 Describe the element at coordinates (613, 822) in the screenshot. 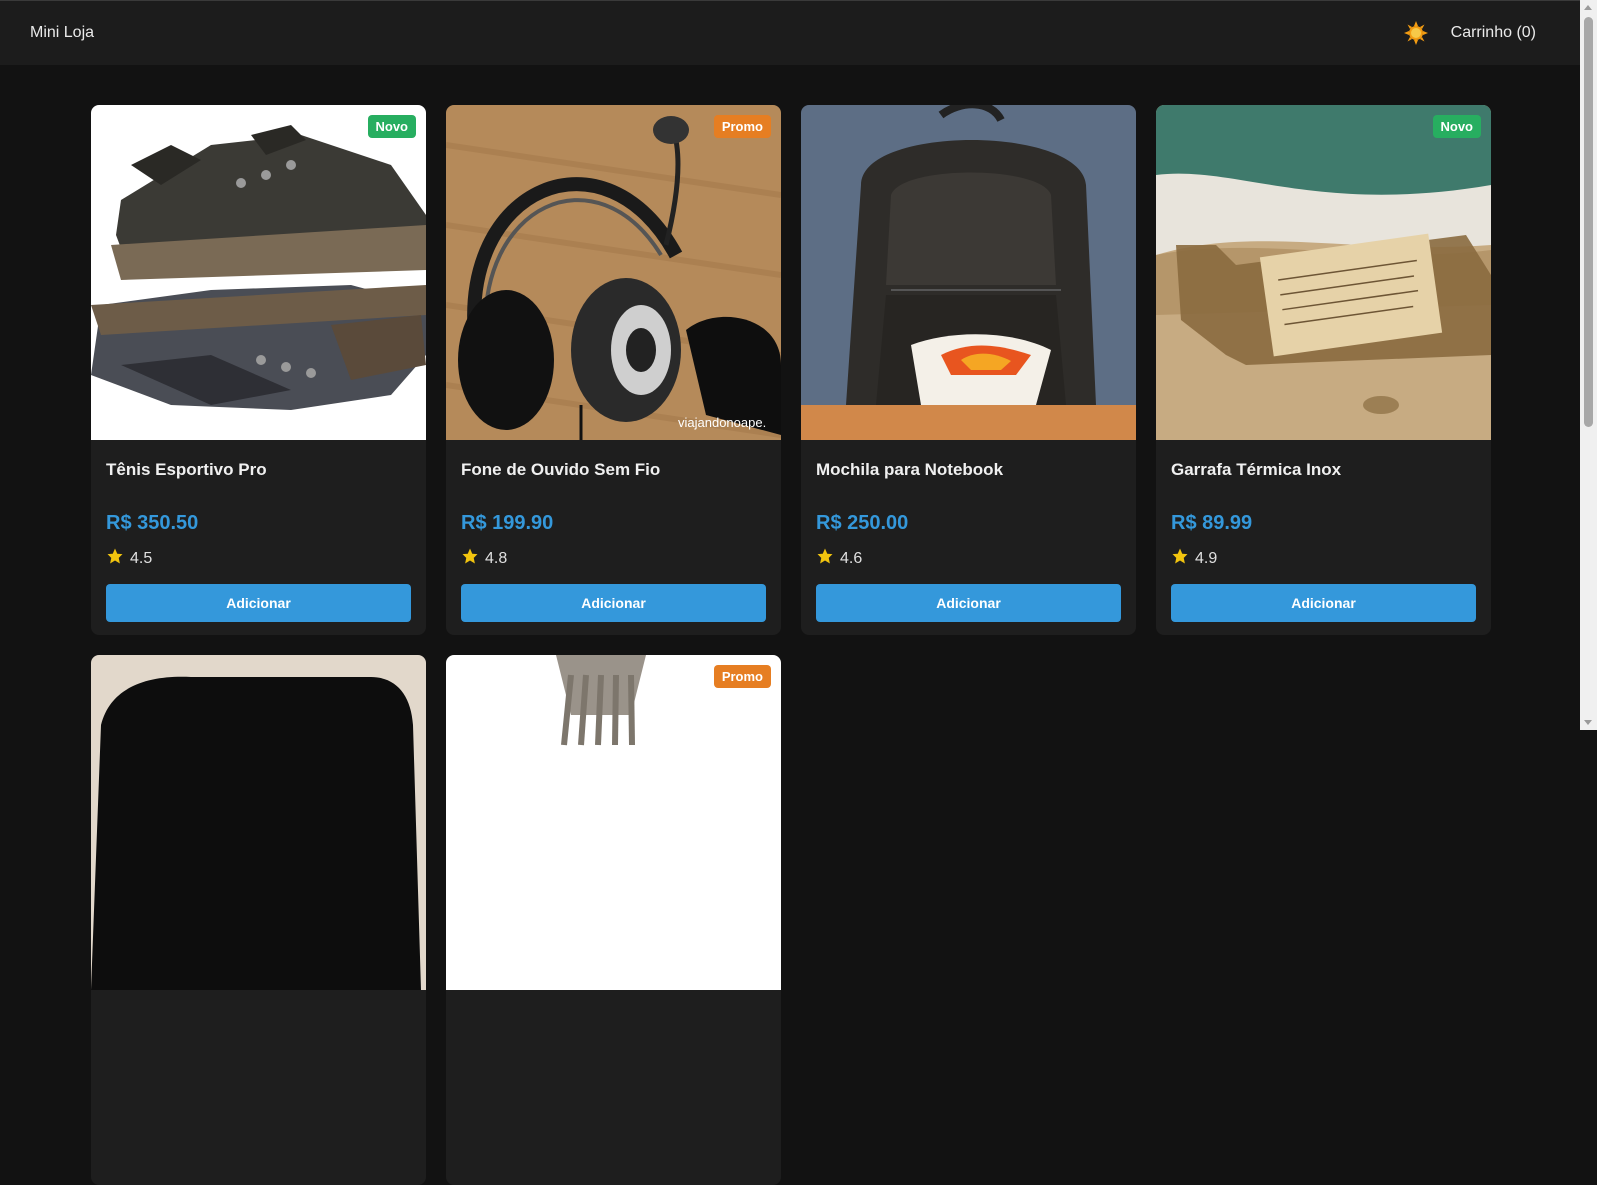

I see `product-image-chair: Promo` at that location.